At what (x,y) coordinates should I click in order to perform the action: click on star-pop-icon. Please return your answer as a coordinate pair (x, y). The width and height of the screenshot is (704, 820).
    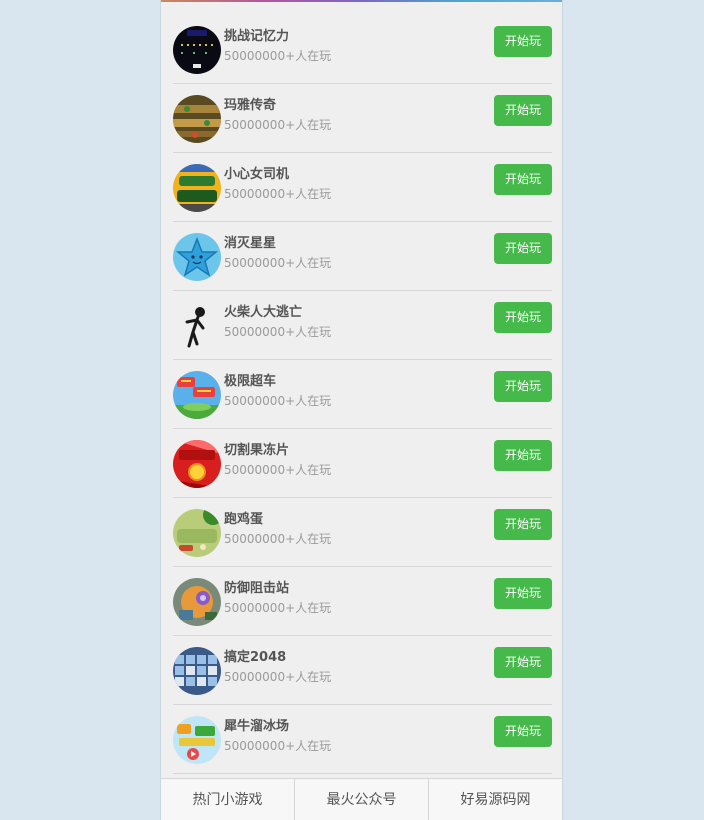
    Looking at the image, I should click on (197, 257).